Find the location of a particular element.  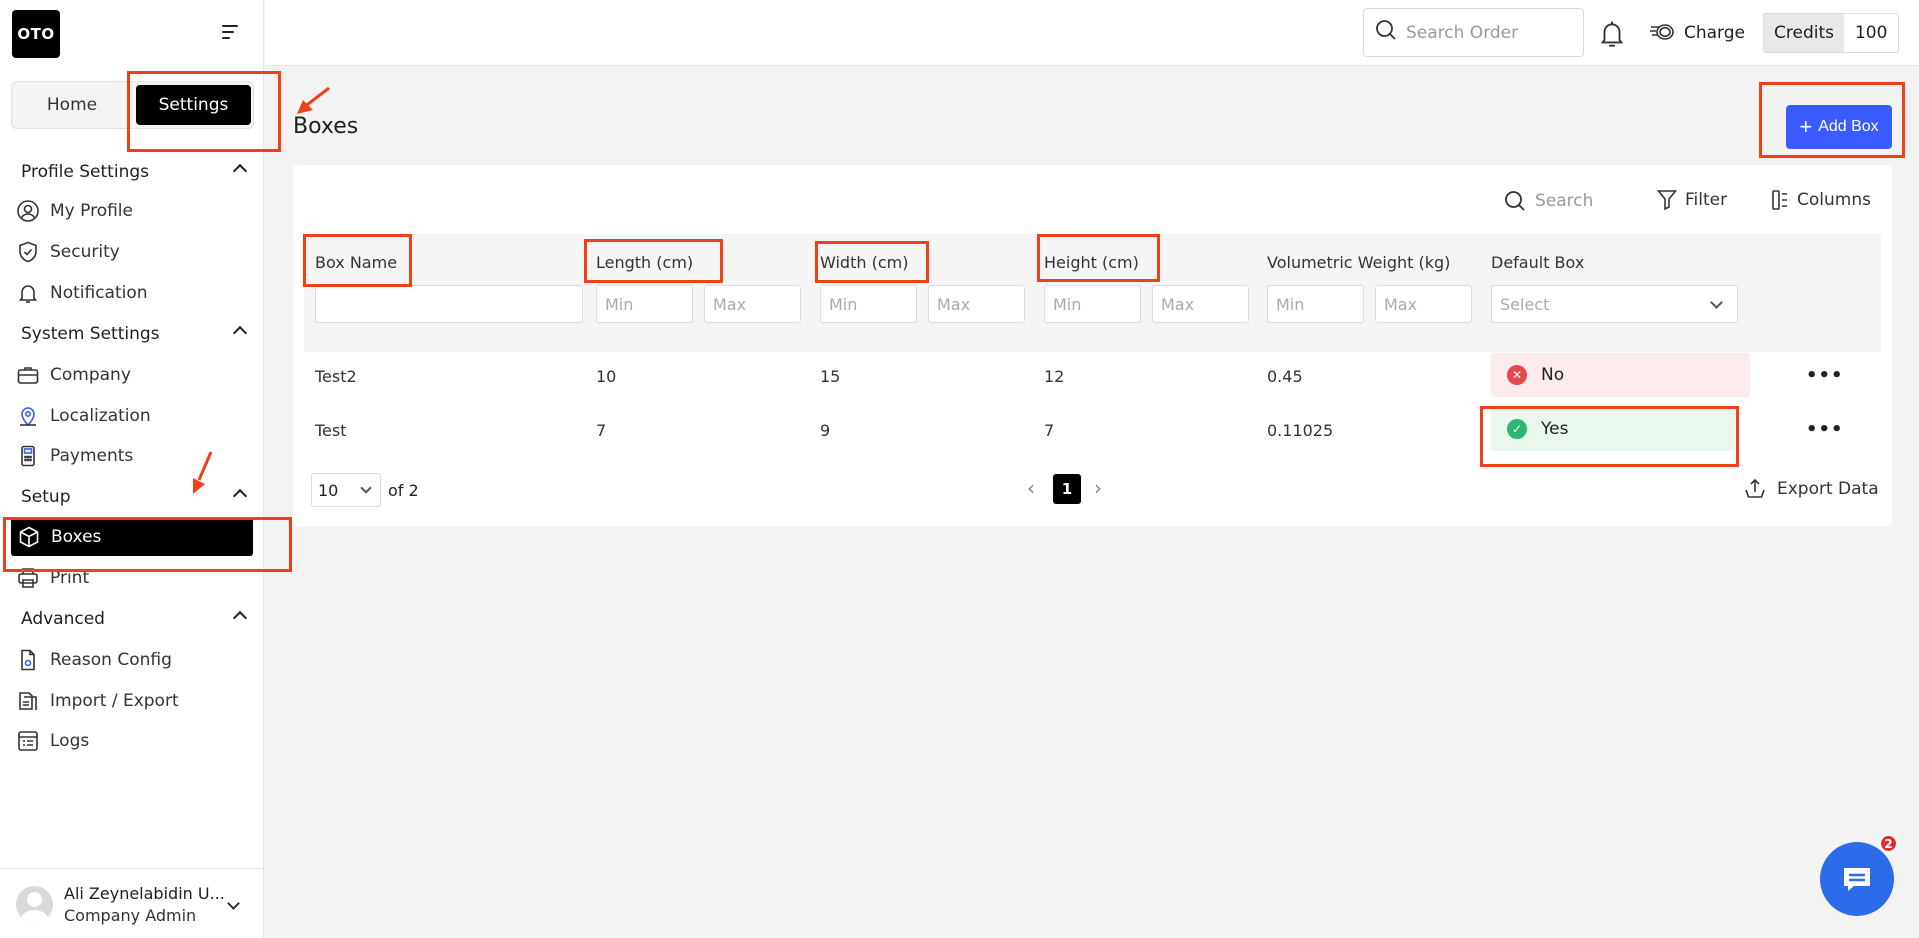

user-menu: Ali Zeynelabidin U... Company Admin is located at coordinates (132, 903).